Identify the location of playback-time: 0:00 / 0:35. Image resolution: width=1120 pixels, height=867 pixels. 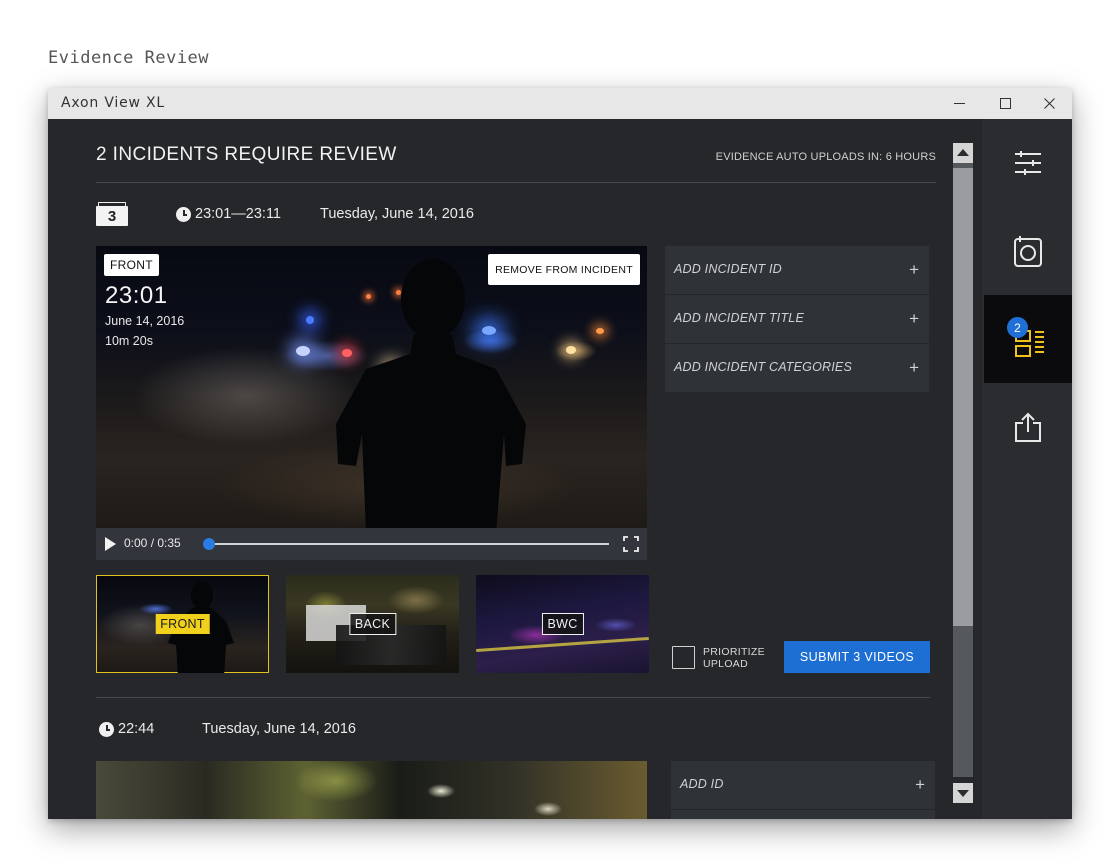
(152, 543).